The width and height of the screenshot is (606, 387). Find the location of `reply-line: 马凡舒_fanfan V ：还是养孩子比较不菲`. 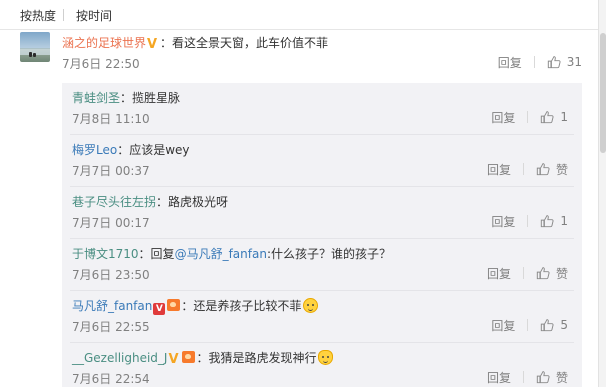

reply-line: 马凡舒_fanfan V ：还是养孩子比较不菲 is located at coordinates (195, 306).